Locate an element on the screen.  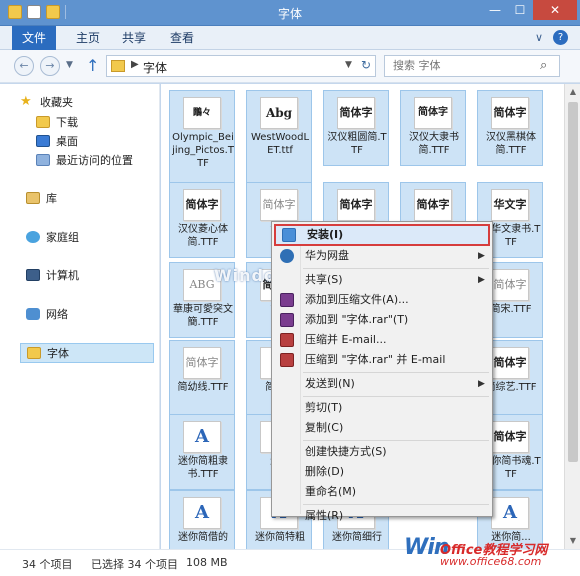
network-icon is located at coordinates (33, 314).